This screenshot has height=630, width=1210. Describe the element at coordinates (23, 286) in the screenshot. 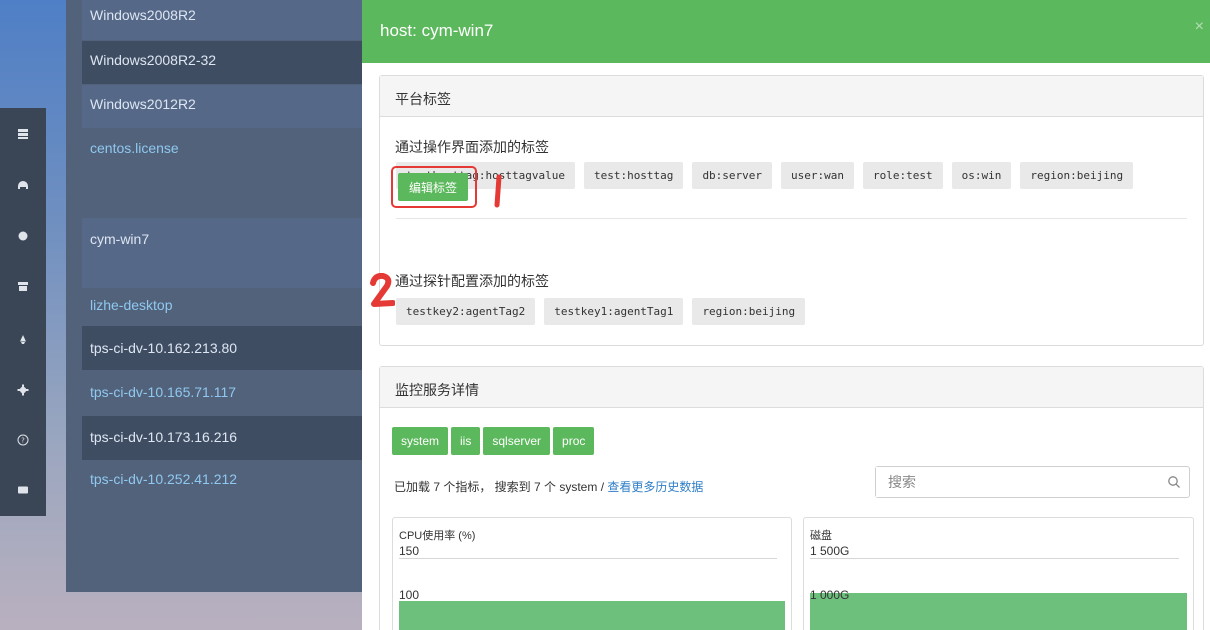

I see `archive-icon` at that location.